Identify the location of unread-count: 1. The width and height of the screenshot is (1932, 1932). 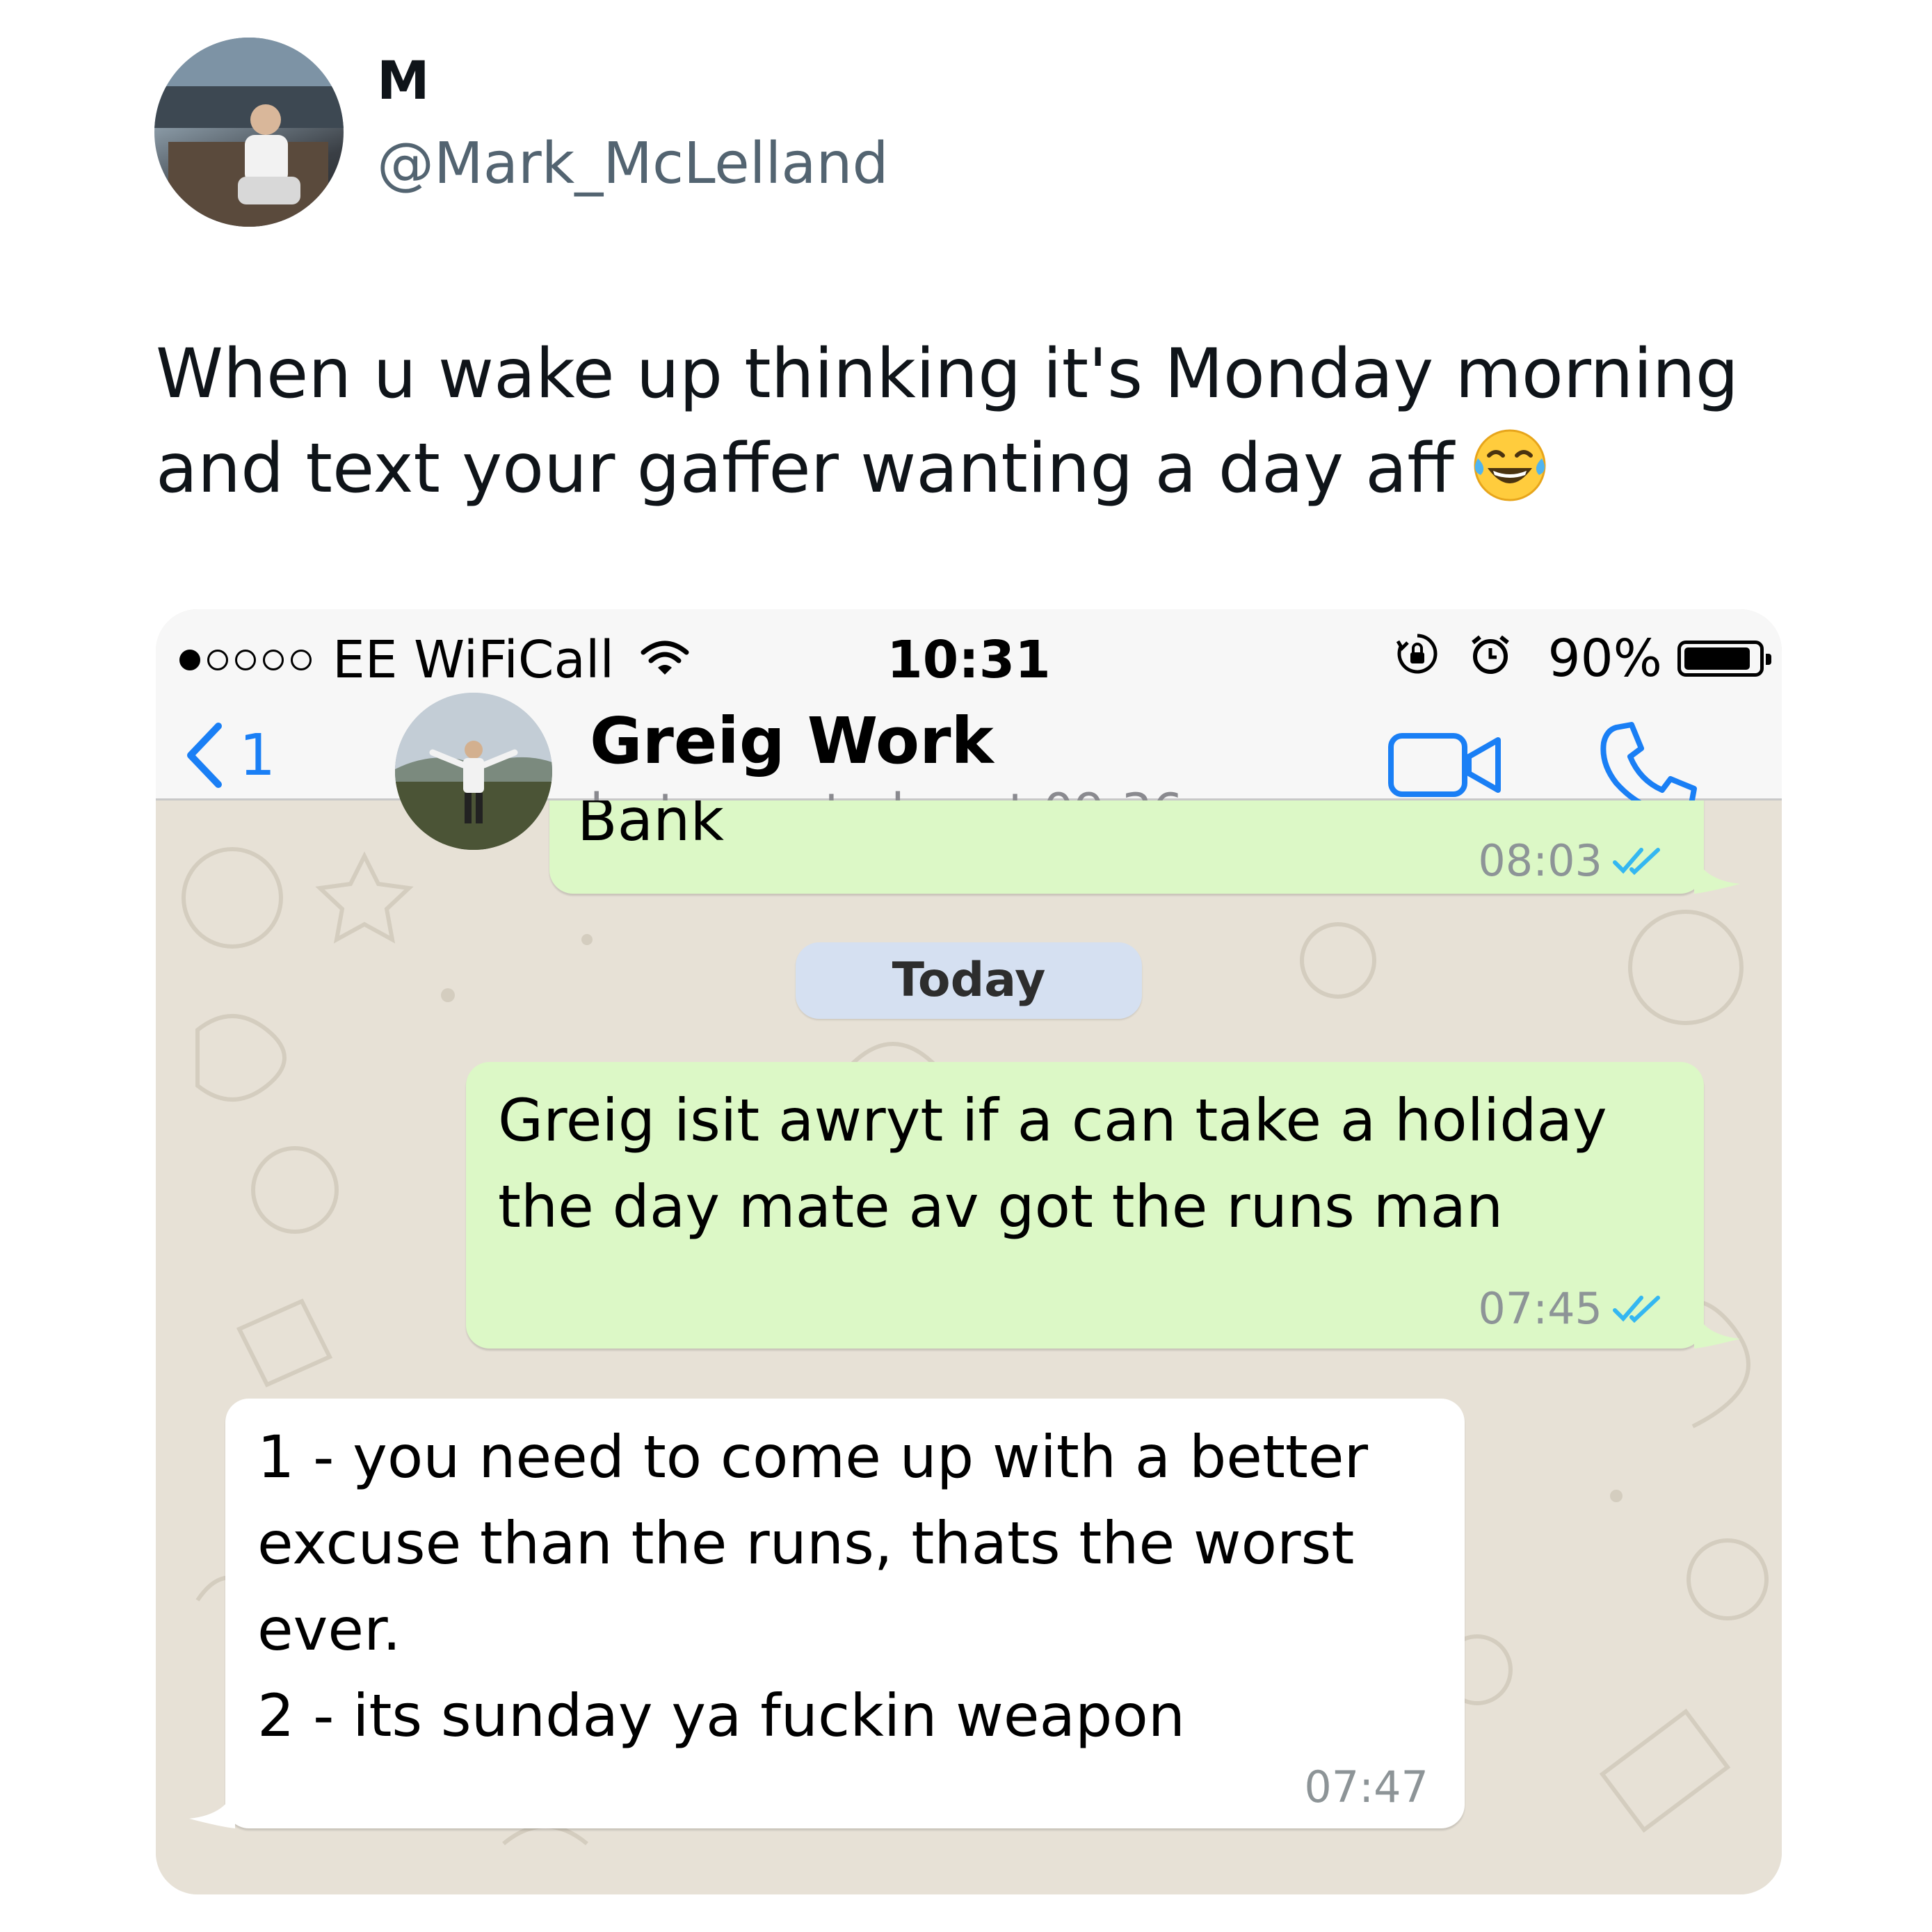
(257, 756).